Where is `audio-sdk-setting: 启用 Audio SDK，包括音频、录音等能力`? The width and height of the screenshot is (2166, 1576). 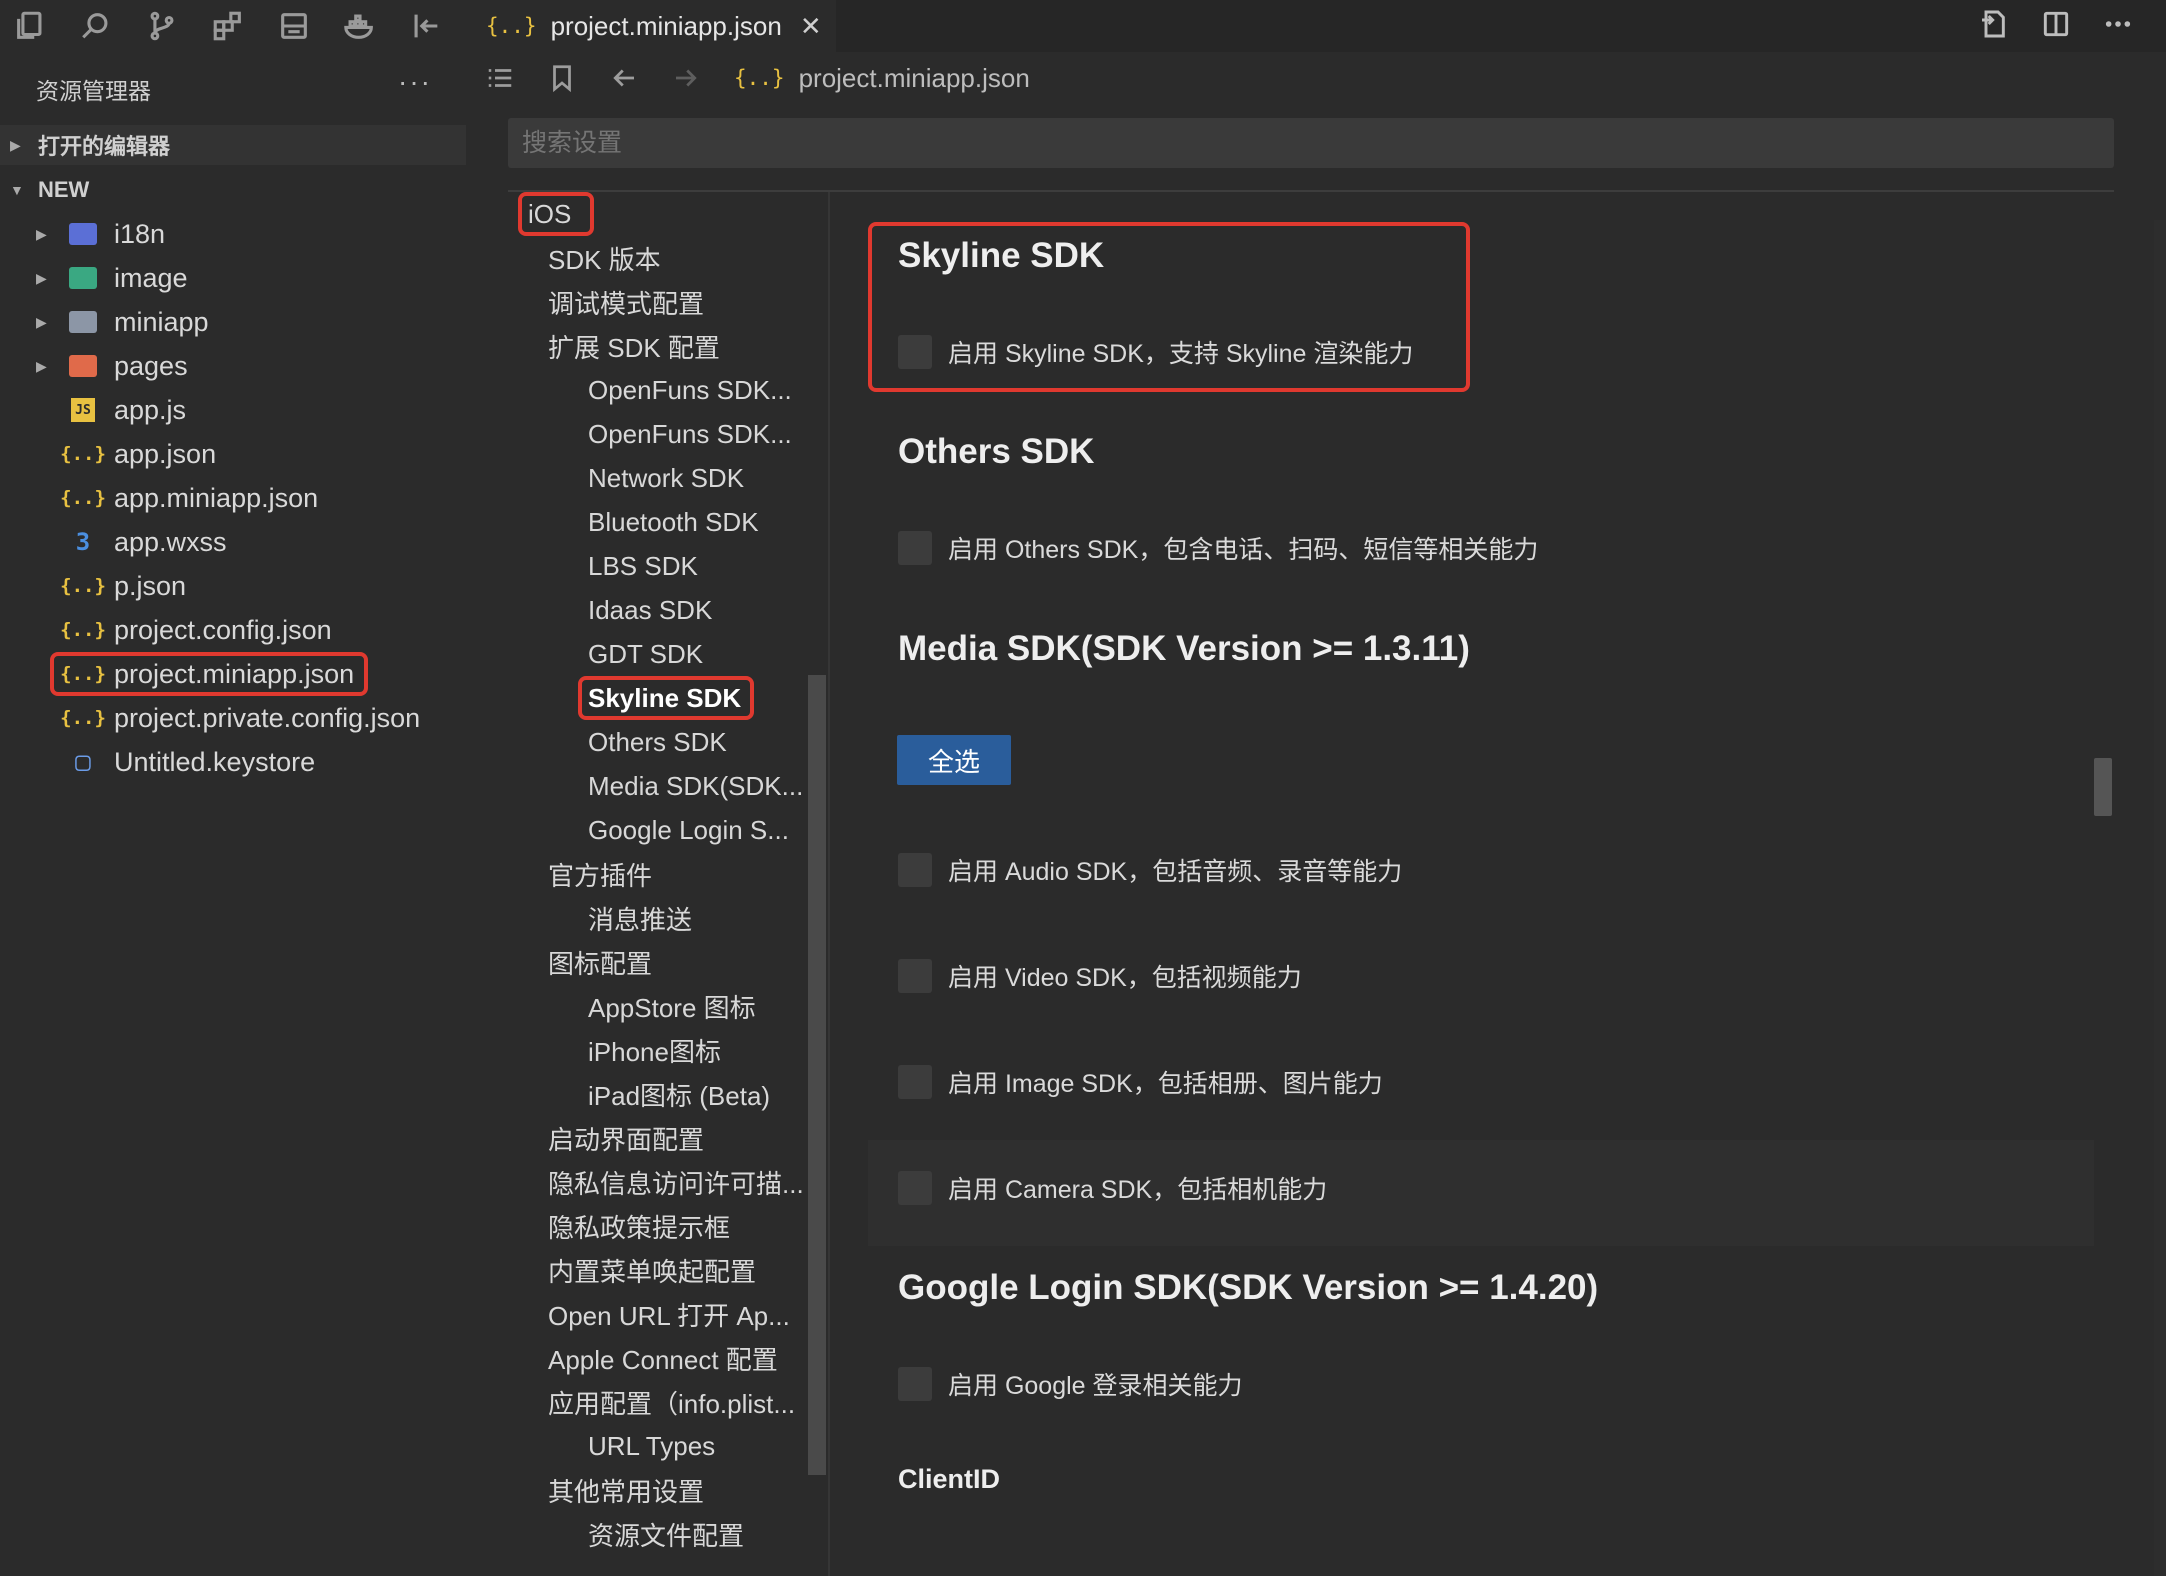
audio-sdk-setting: 启用 Audio SDK，包括音频、录音等能力 is located at coordinates (1150, 870).